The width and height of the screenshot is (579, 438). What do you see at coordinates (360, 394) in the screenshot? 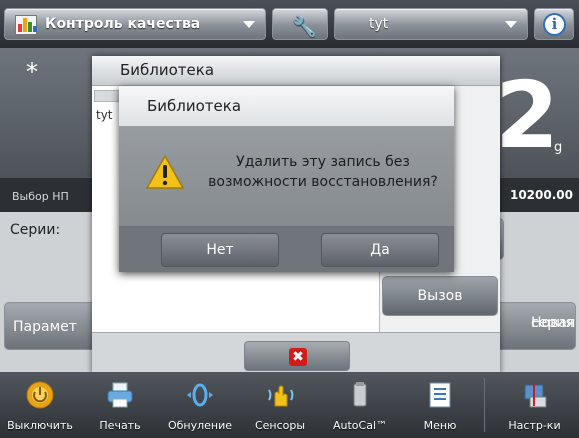
I see `calibration-weight-icon` at bounding box center [360, 394].